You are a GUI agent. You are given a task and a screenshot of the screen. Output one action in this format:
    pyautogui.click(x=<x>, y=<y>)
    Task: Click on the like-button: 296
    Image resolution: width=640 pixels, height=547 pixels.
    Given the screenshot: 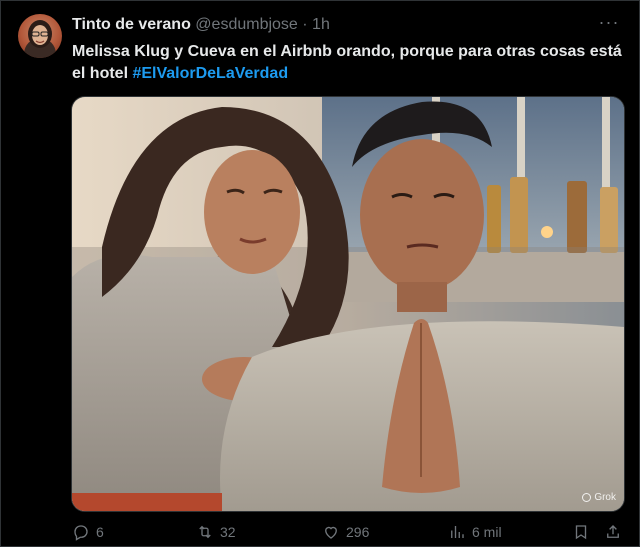 What is the action you would take?
    pyautogui.click(x=345, y=532)
    